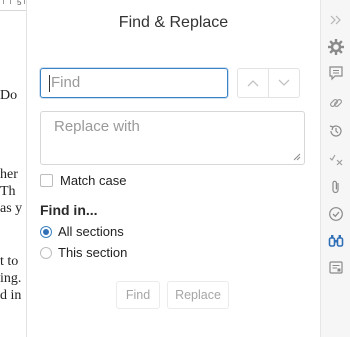 This screenshot has width=350, height=337. I want to click on find-button: Find, so click(138, 295).